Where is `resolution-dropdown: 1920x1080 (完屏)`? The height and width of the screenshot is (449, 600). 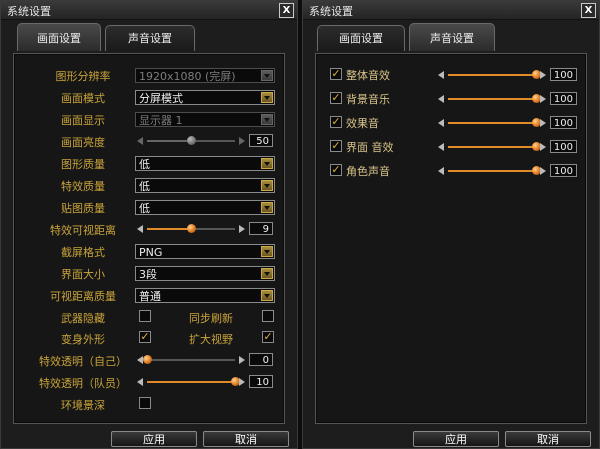
resolution-dropdown: 1920x1080 (完屏) is located at coordinates (205, 75).